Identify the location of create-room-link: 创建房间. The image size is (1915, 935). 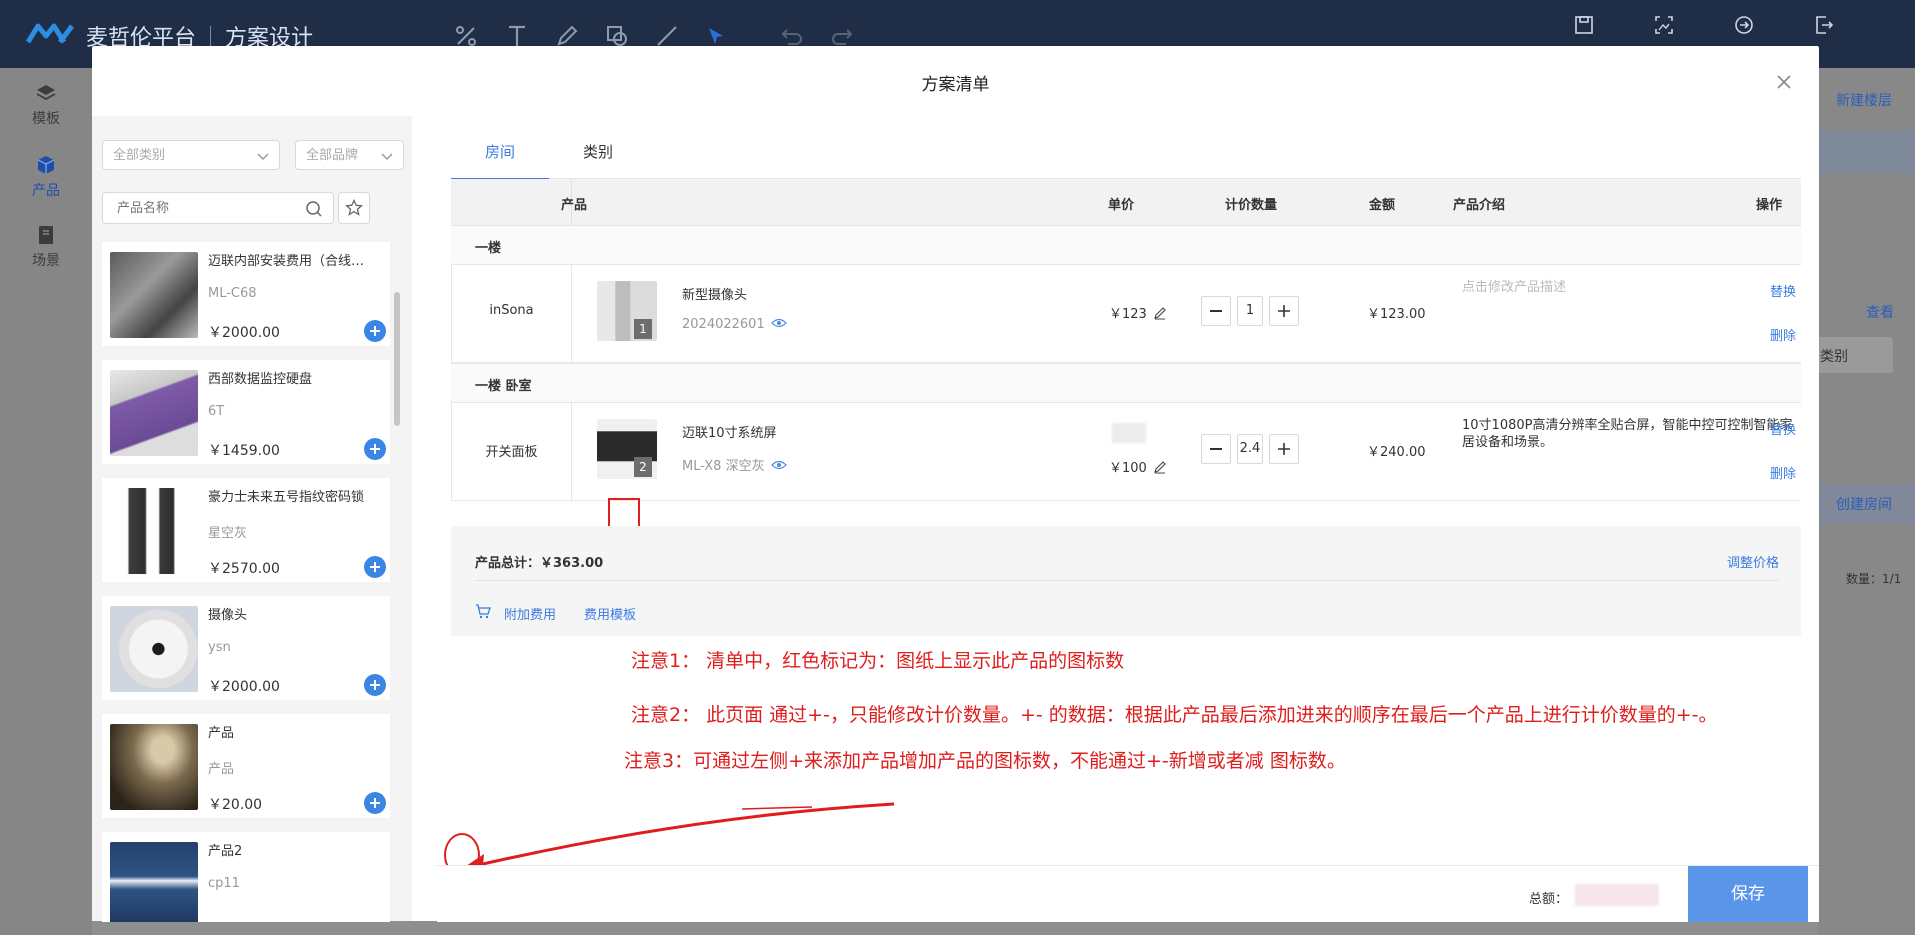
(1864, 504).